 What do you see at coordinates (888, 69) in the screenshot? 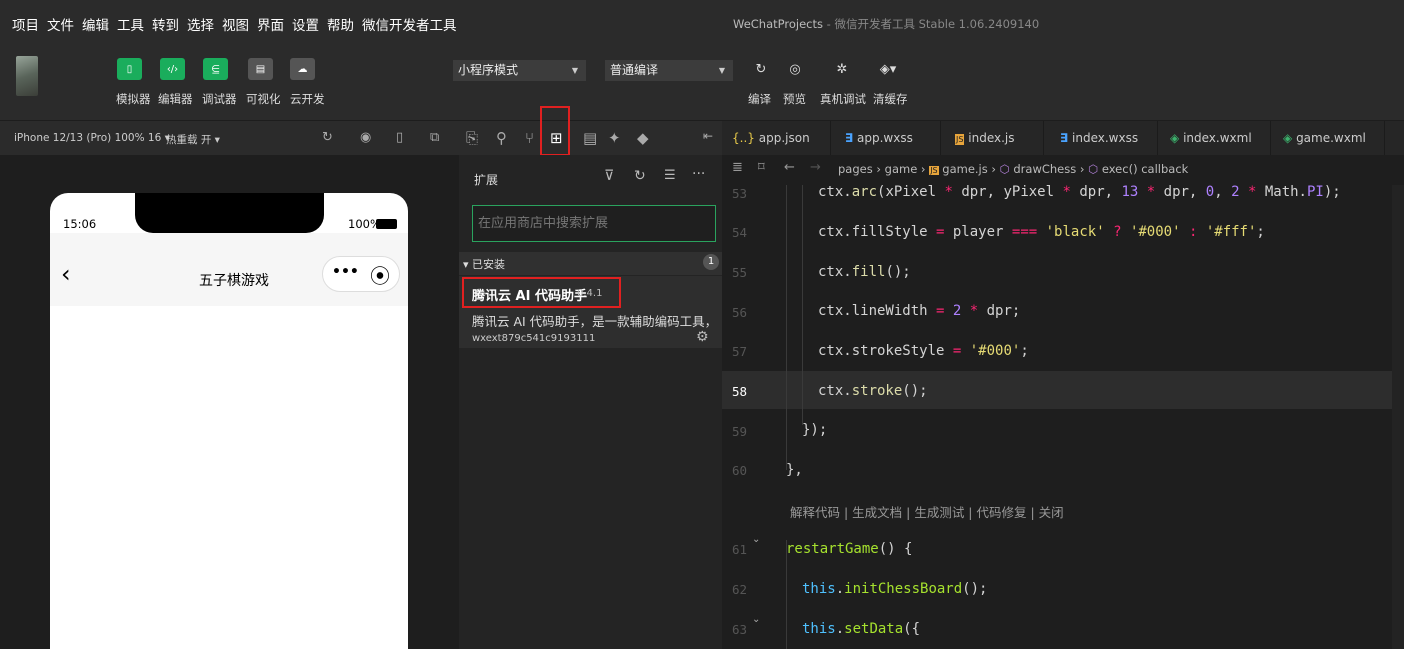
I see `clear-cache-button: ◈▾` at bounding box center [888, 69].